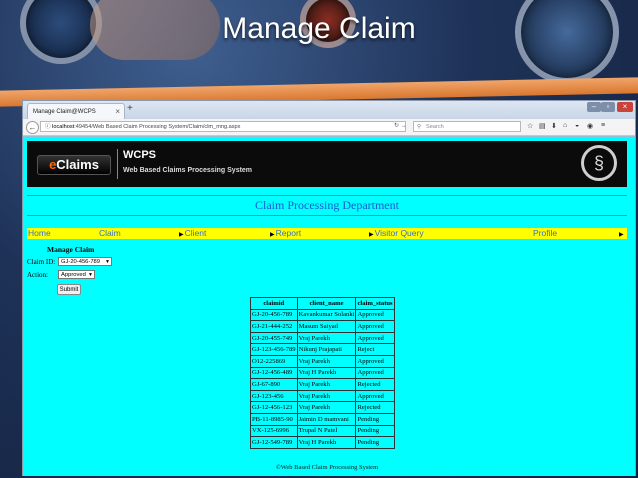 This screenshot has height=478, width=638. What do you see at coordinates (542, 126) in the screenshot?
I see `reading-list-icon: ▤` at bounding box center [542, 126].